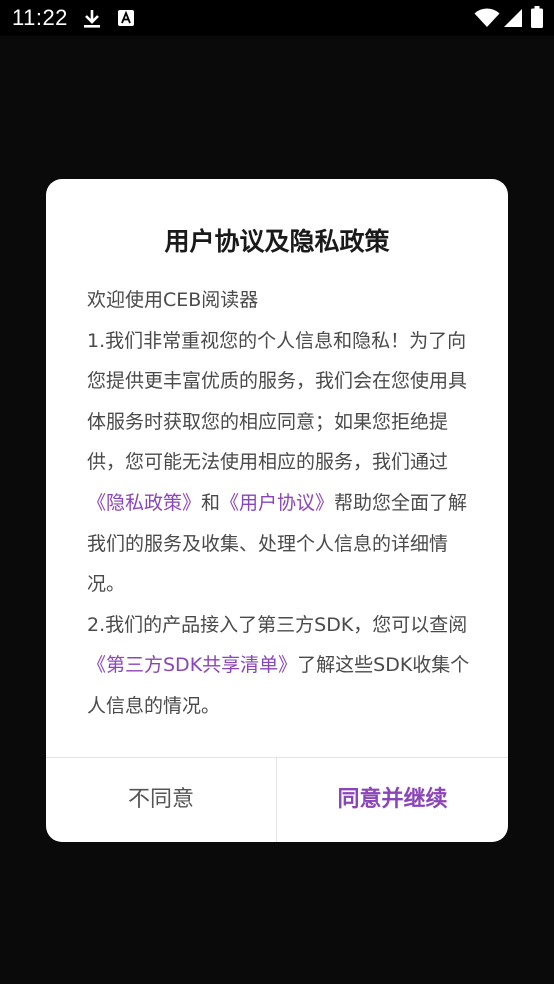 The height and width of the screenshot is (984, 554). Describe the element at coordinates (192, 665) in the screenshot. I see `sdk-list-link: 《第三方SDK共享清单》` at that location.